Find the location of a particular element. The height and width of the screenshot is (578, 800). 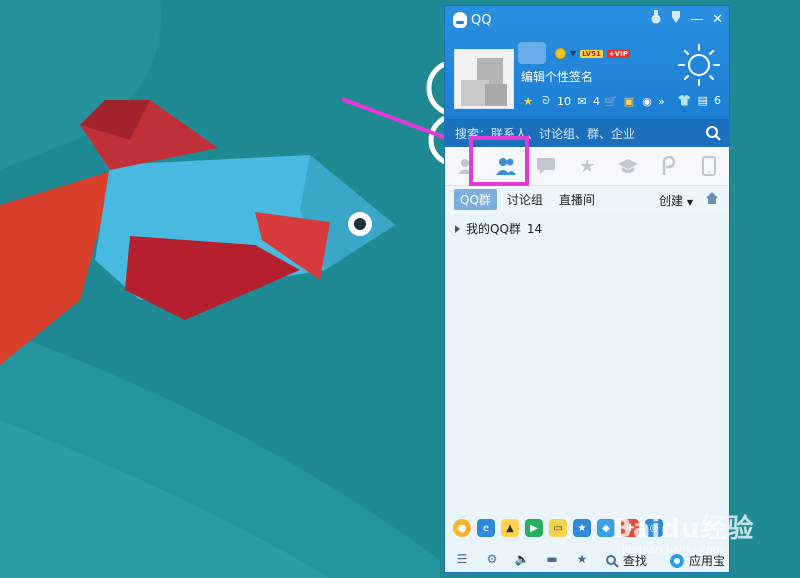

status-right: 👕 ▤ 6 is located at coordinates (699, 100).